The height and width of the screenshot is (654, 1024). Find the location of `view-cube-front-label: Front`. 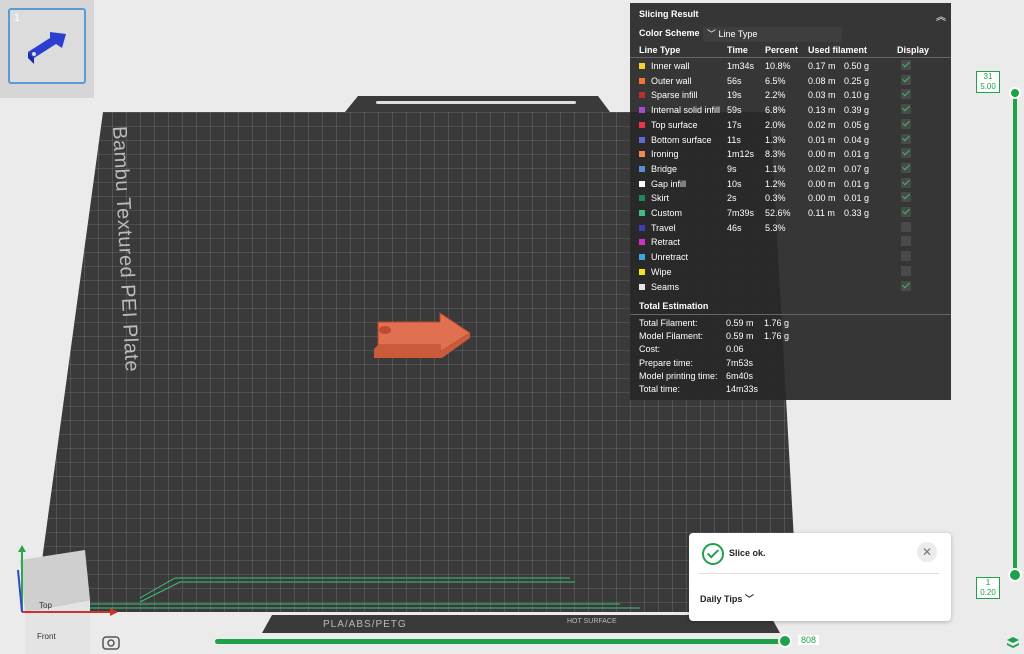

view-cube-front-label: Front is located at coordinates (46, 636).